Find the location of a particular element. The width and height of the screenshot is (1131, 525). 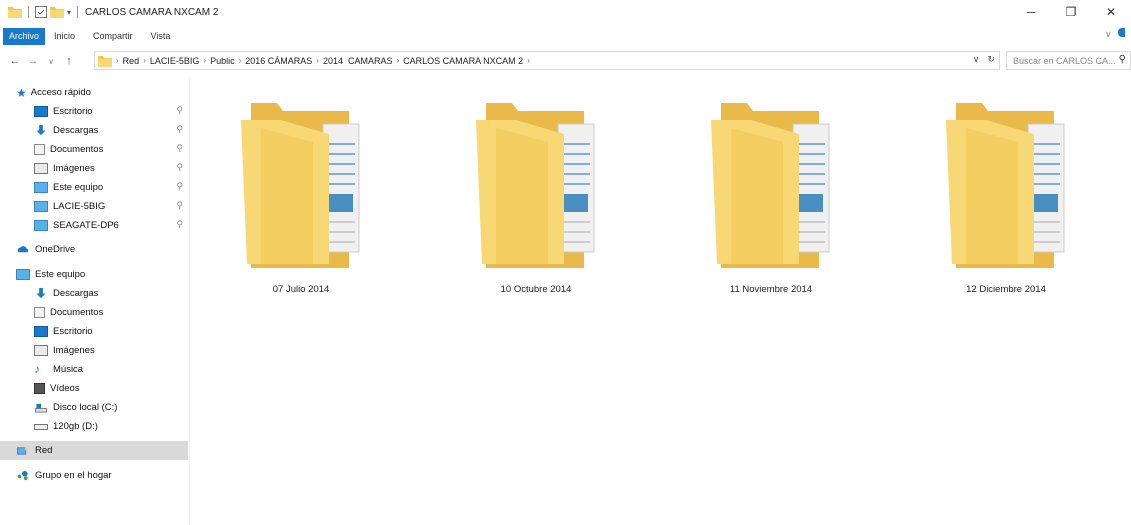

sidebar-item-onedrive: OneDrive is located at coordinates (94, 249).